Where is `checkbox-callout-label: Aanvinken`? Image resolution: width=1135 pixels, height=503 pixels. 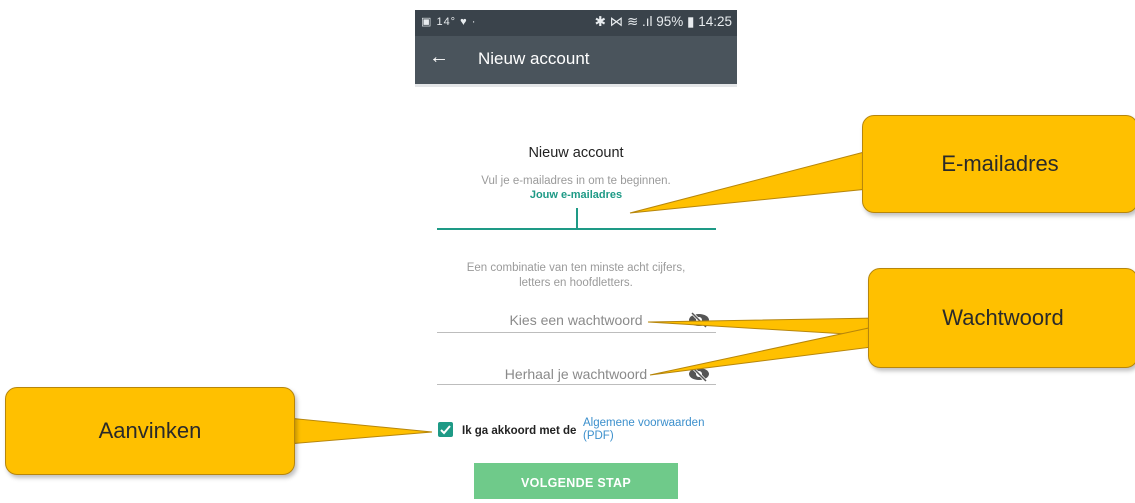
checkbox-callout-label: Aanvinken is located at coordinates (150, 430).